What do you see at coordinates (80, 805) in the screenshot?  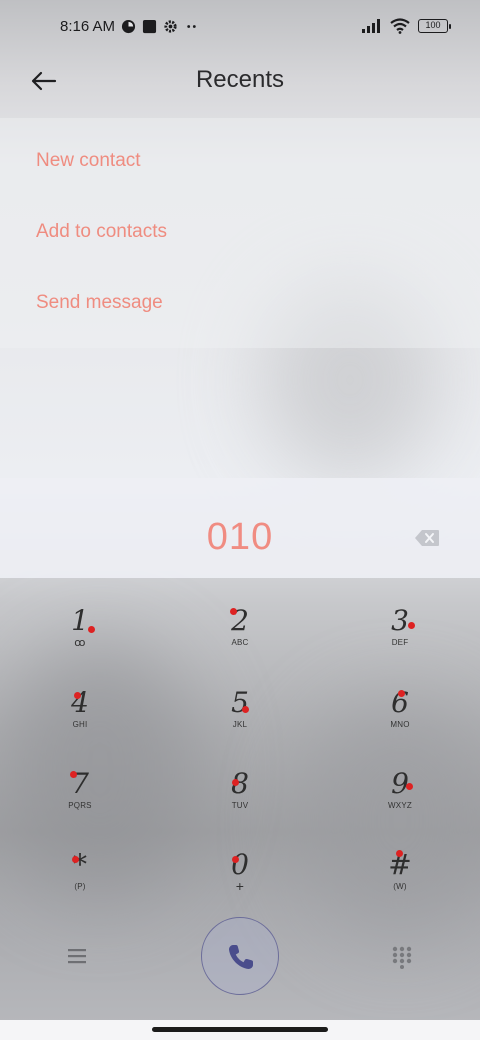 I see `key-letters: PQRS` at bounding box center [80, 805].